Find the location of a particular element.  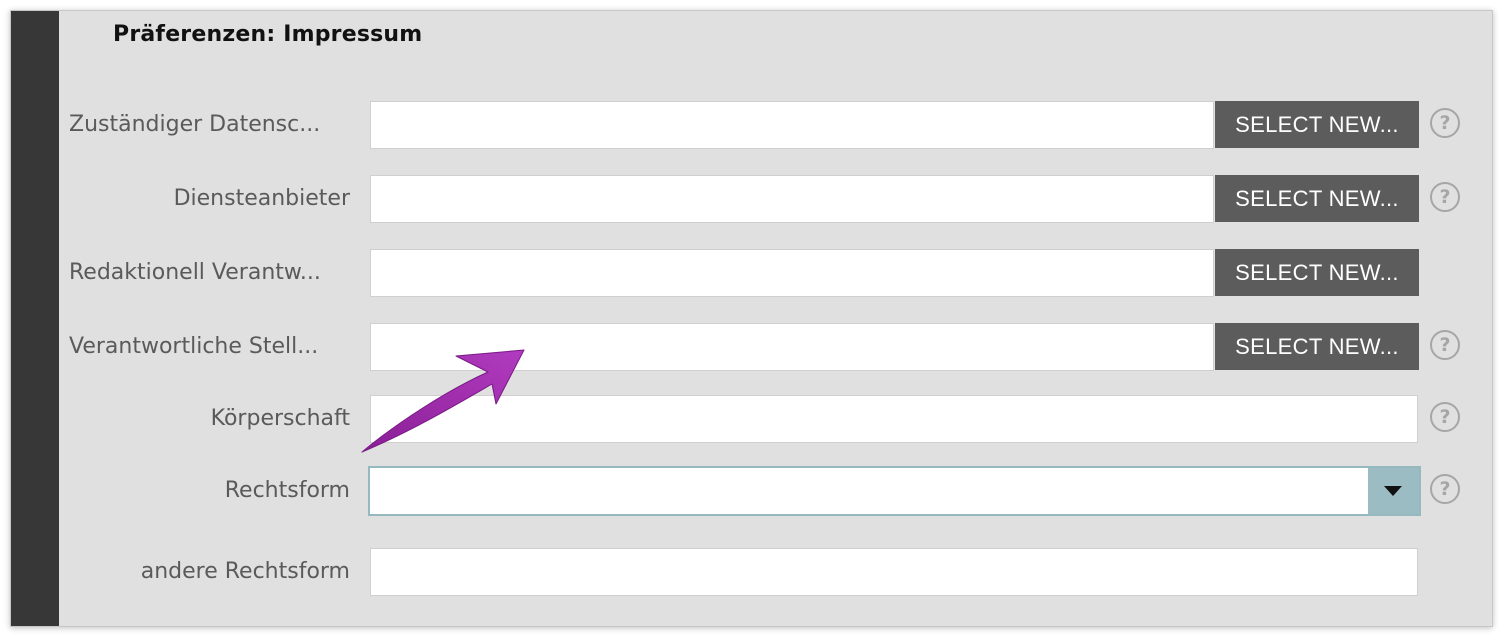

form-row-datenschutz: Zuständiger Datensc... SELECT NEW... ? is located at coordinates (769, 125).